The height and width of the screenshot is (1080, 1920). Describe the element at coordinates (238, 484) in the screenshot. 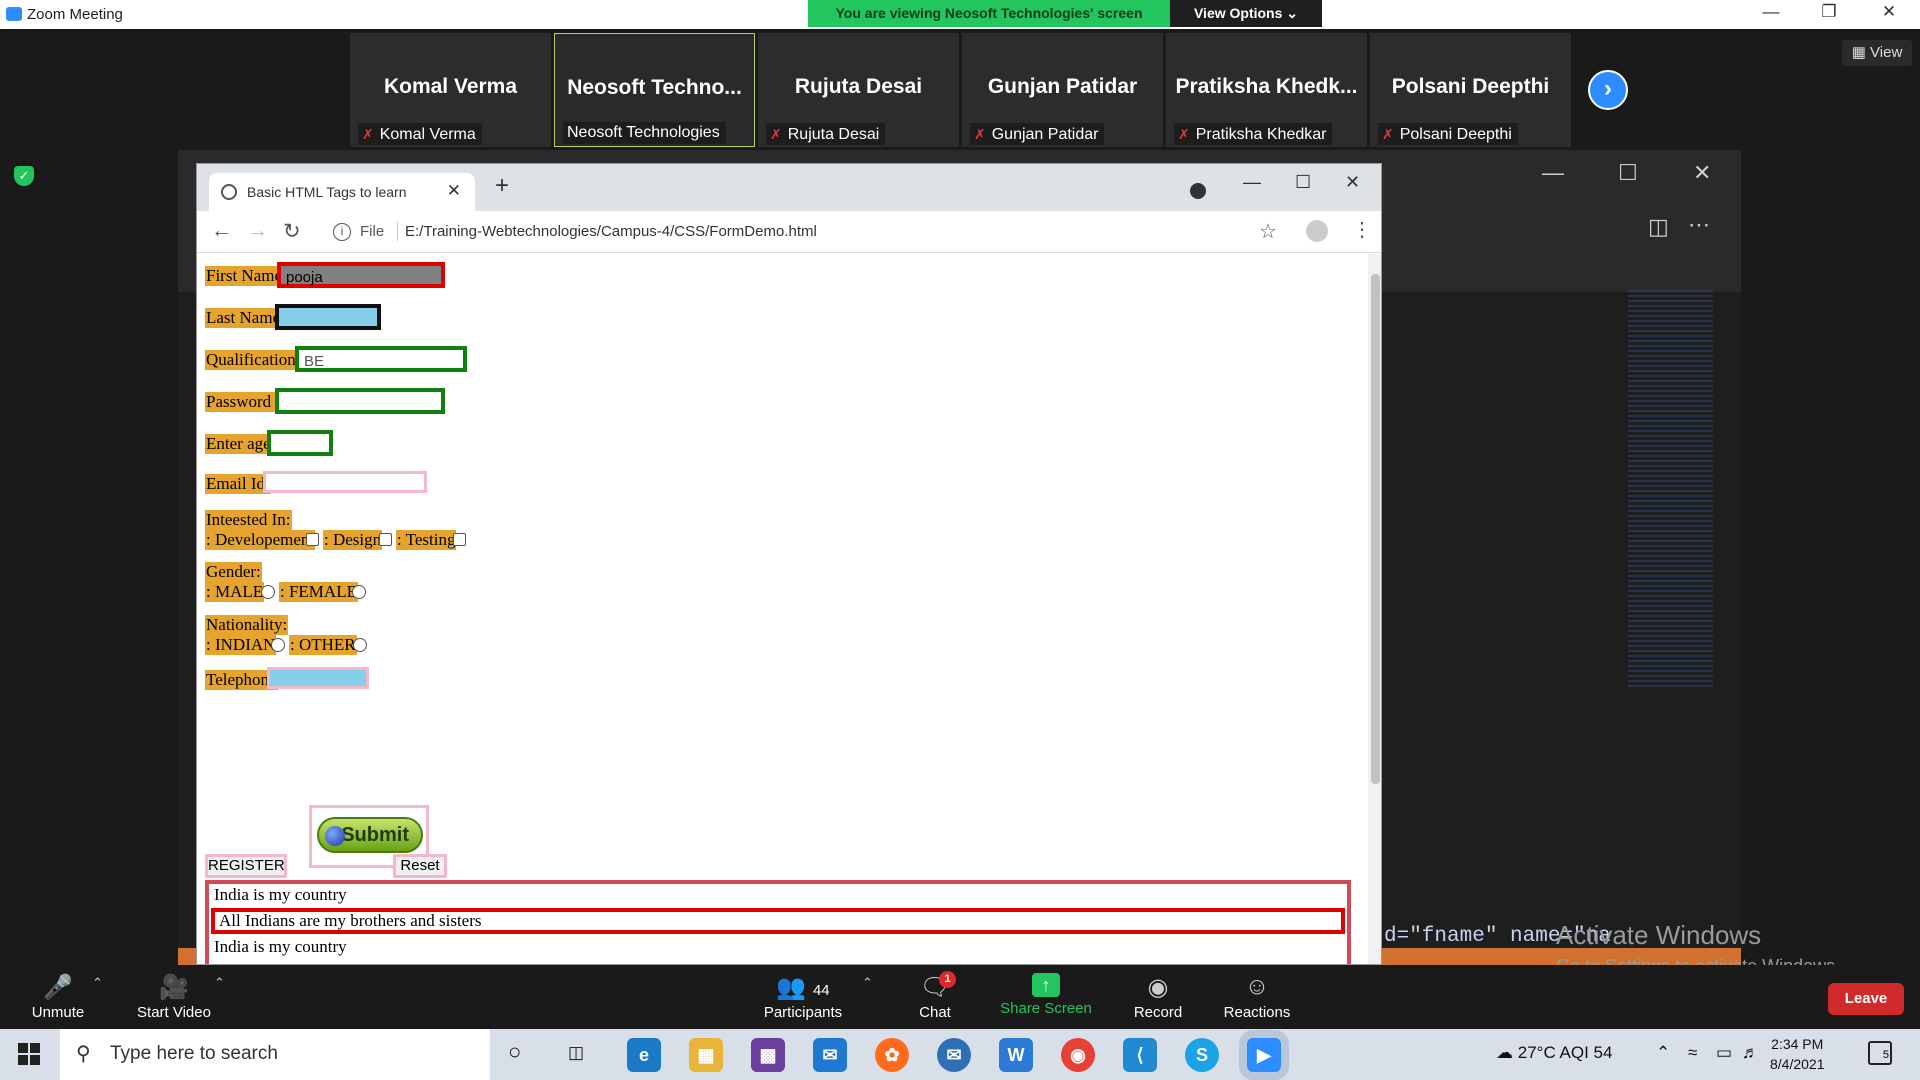

I see `email-label: Email Id:` at that location.